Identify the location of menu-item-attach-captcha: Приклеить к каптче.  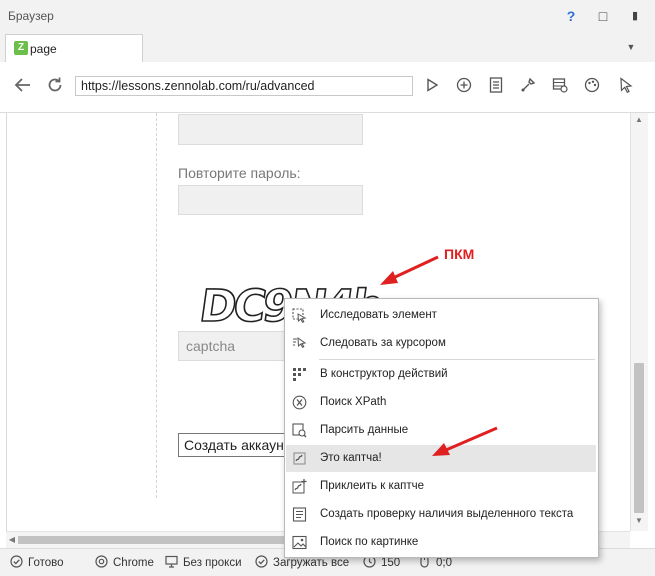
(441, 486).